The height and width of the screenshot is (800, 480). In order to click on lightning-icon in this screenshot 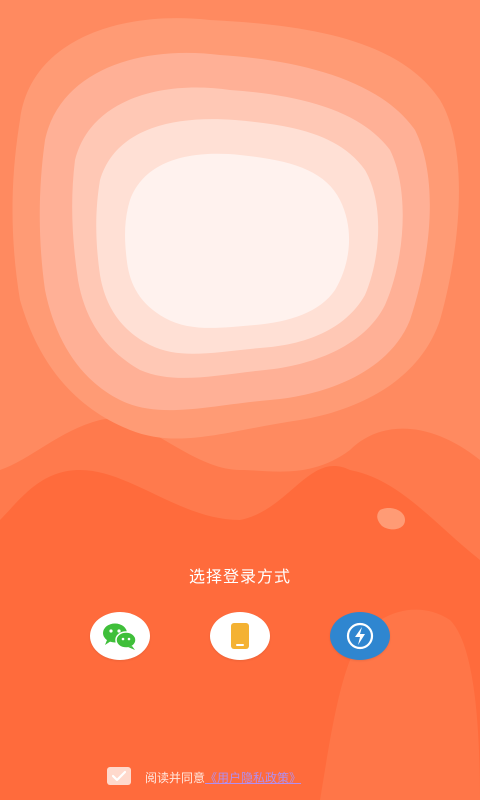, I will do `click(360, 636)`.